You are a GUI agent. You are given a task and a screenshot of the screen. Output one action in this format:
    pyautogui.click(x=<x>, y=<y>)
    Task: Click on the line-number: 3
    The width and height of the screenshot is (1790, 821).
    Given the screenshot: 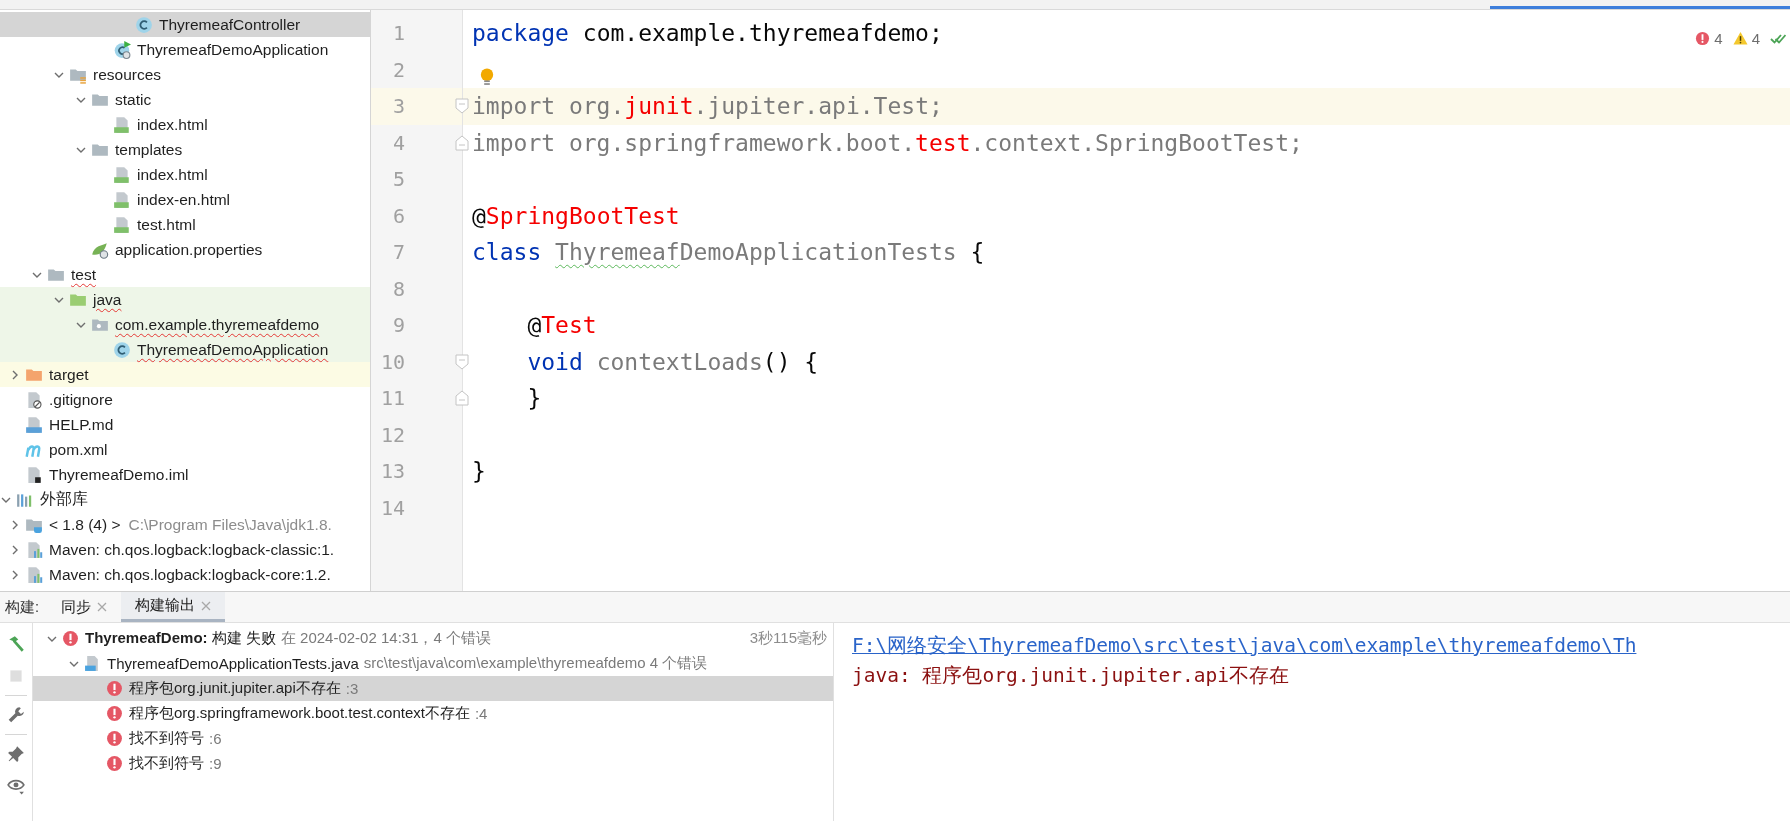 What is the action you would take?
    pyautogui.click(x=398, y=106)
    